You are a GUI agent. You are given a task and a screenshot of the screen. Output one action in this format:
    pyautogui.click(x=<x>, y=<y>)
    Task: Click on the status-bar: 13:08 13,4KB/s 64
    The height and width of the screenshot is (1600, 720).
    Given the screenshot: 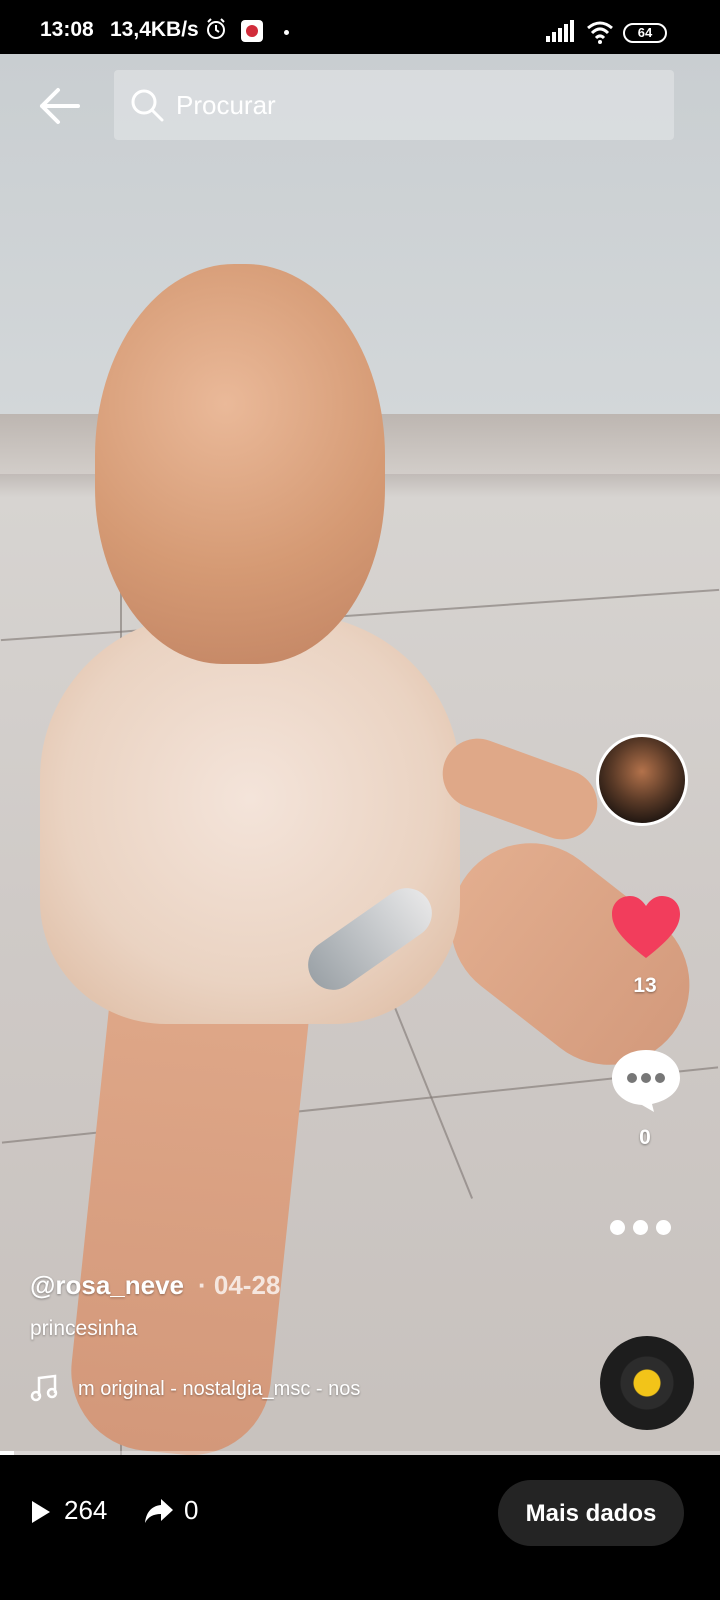 What is the action you would take?
    pyautogui.click(x=360, y=27)
    